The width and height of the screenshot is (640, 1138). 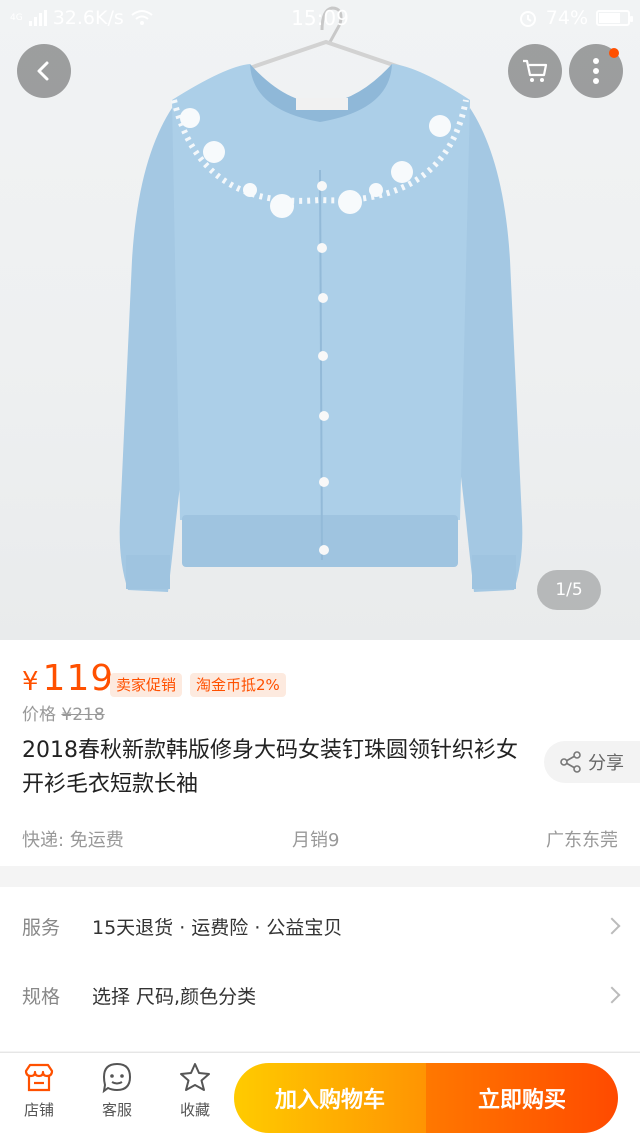 What do you see at coordinates (41, 996) in the screenshot?
I see `spec-label: 规格` at bounding box center [41, 996].